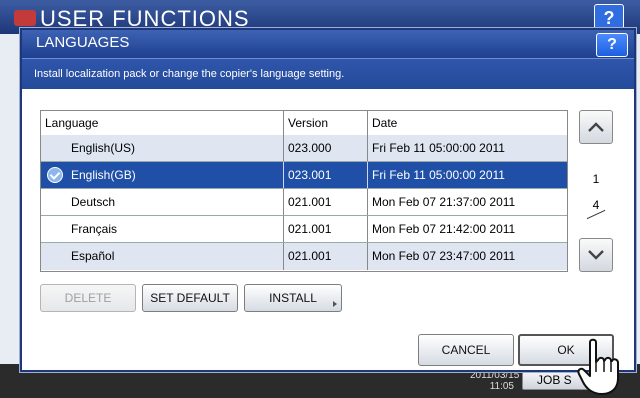  What do you see at coordinates (162, 229) in the screenshot?
I see `language-cell: Français` at bounding box center [162, 229].